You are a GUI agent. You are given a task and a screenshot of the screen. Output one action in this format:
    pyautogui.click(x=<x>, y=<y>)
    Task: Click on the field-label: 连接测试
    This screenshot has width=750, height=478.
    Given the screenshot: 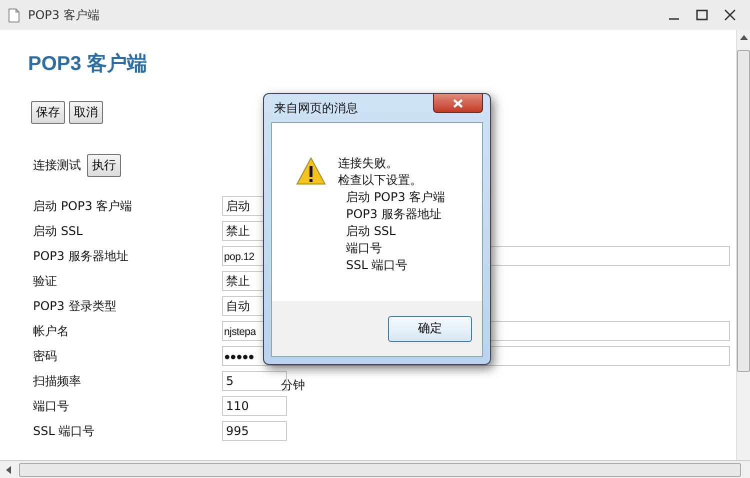 What is the action you would take?
    pyautogui.click(x=57, y=165)
    